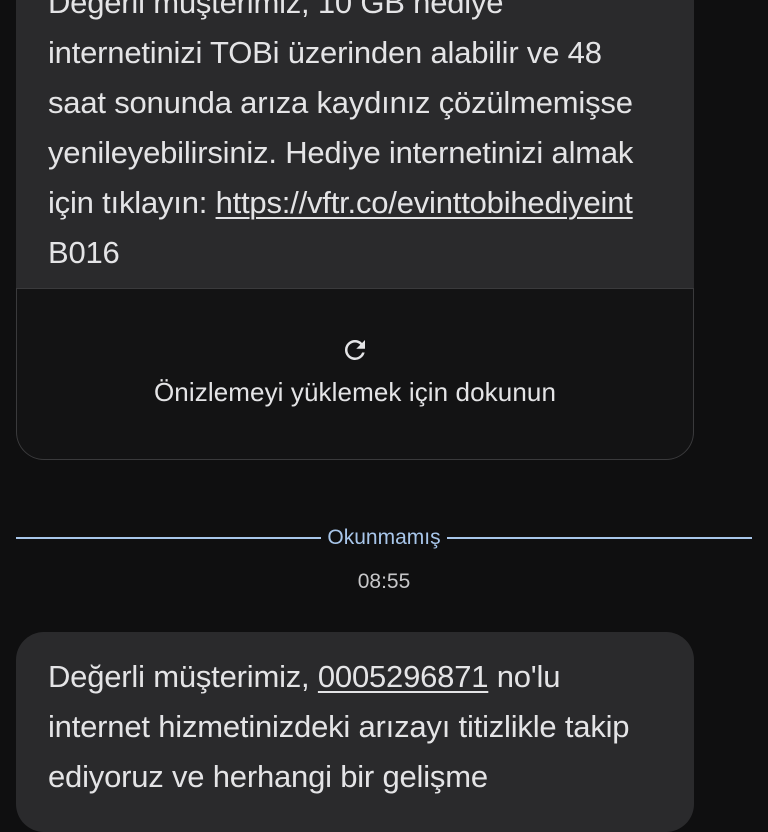  Describe the element at coordinates (84, 252) in the screenshot. I see `message-text-suffix: B016` at that location.